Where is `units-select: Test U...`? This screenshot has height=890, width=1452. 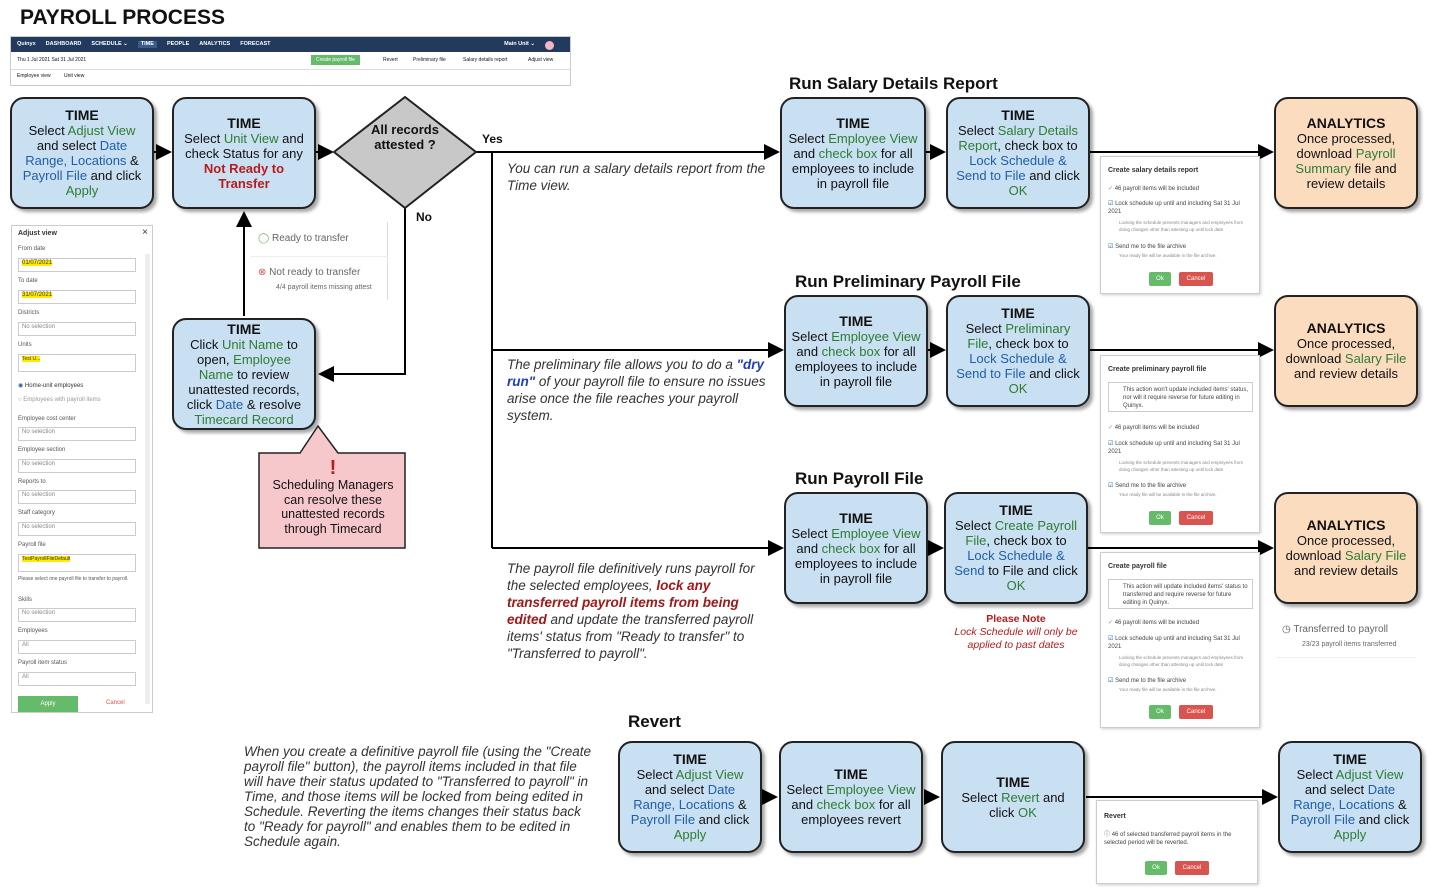
units-select: Test U... is located at coordinates (77, 363).